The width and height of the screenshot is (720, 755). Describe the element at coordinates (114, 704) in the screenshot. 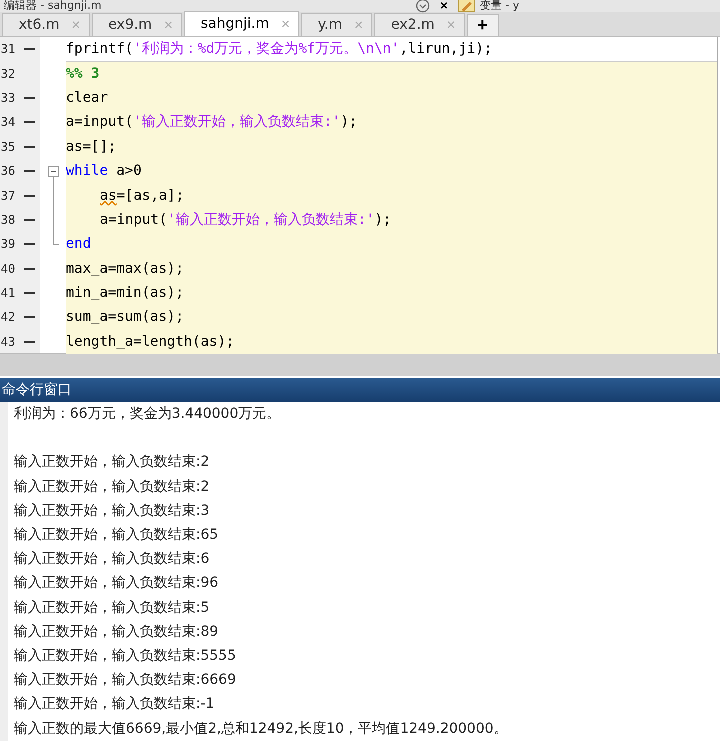

I see `output-line: 输入正数开始，输入负数结束:-1` at that location.